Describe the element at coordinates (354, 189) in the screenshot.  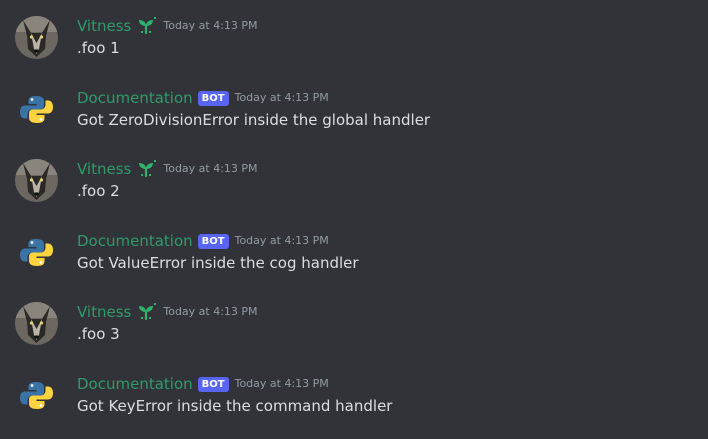
I see `chat-message: Vitness Today at 4:13 PM .foo 2` at that location.